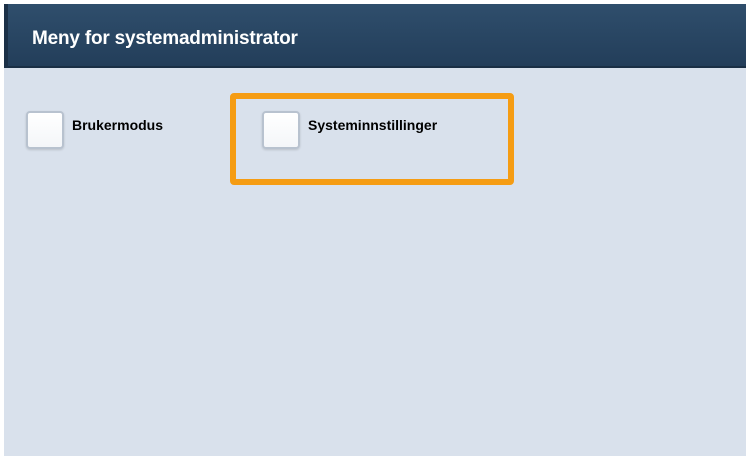  What do you see at coordinates (118, 125) in the screenshot?
I see `brukermodus-label: Brukermodus` at bounding box center [118, 125].